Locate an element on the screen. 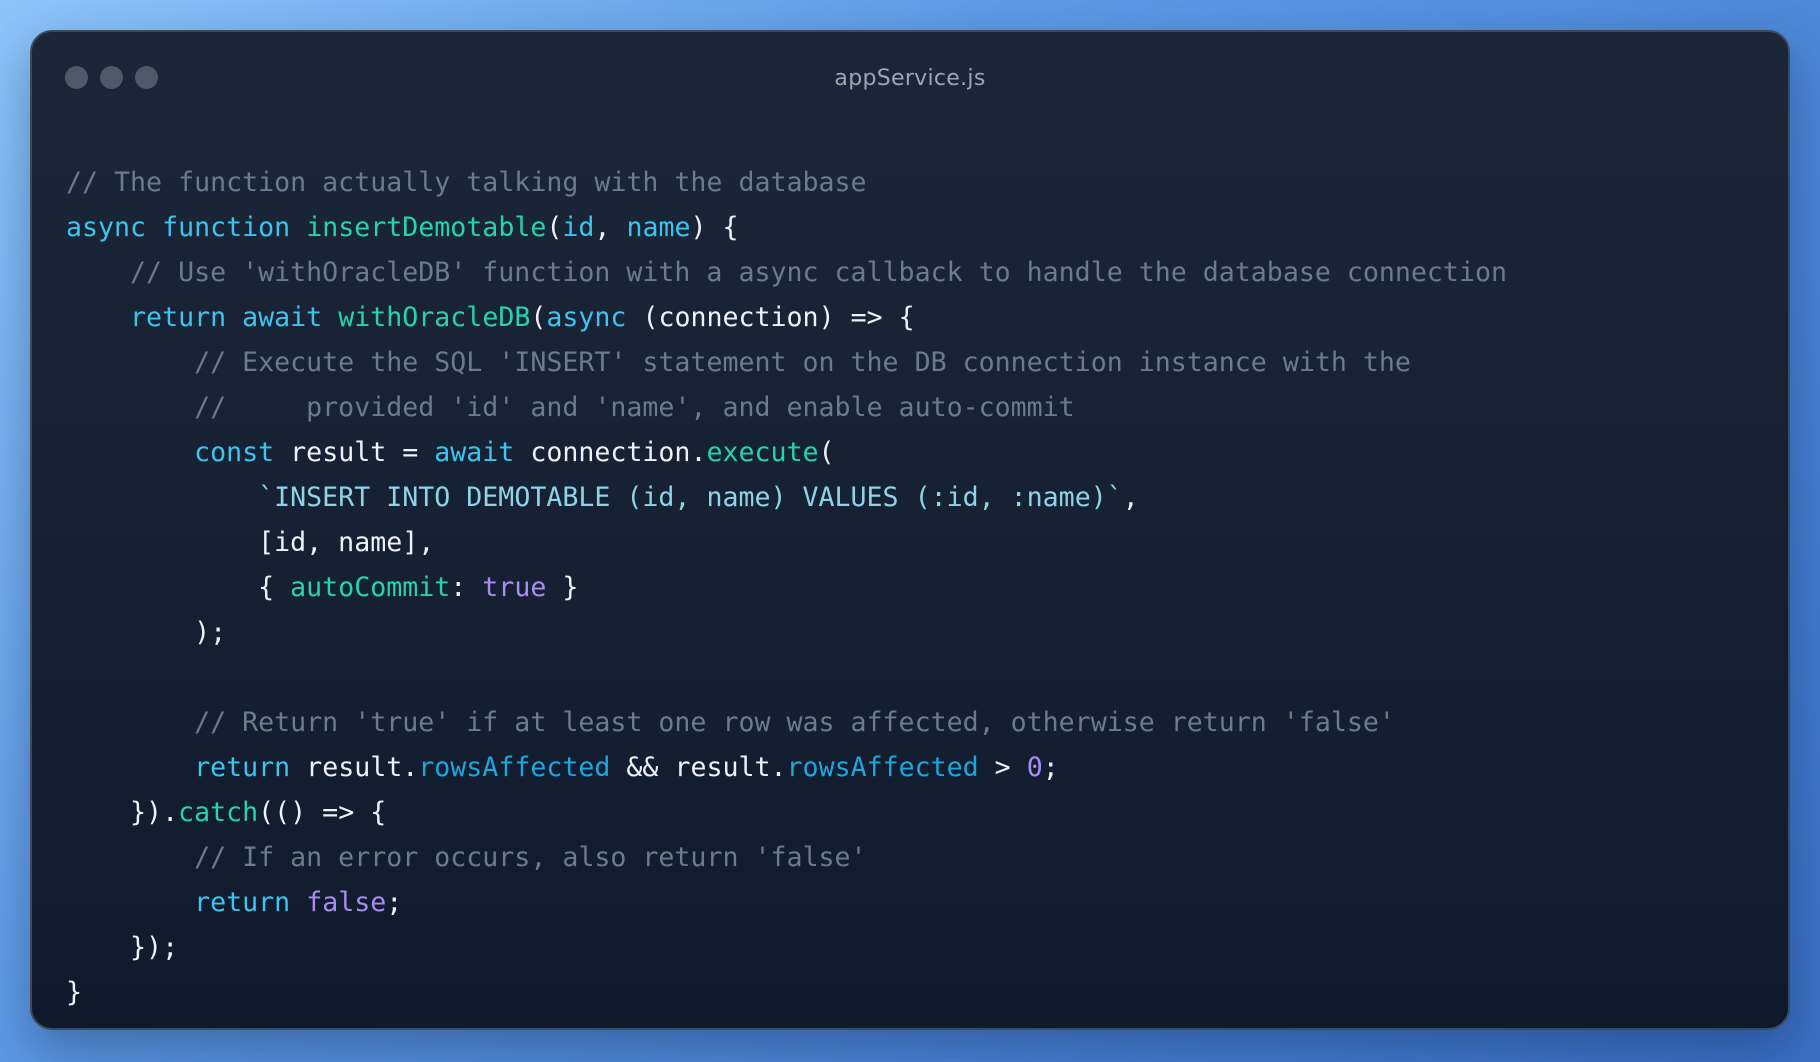 The image size is (1820, 1062). code-token: ) { is located at coordinates (714, 227).